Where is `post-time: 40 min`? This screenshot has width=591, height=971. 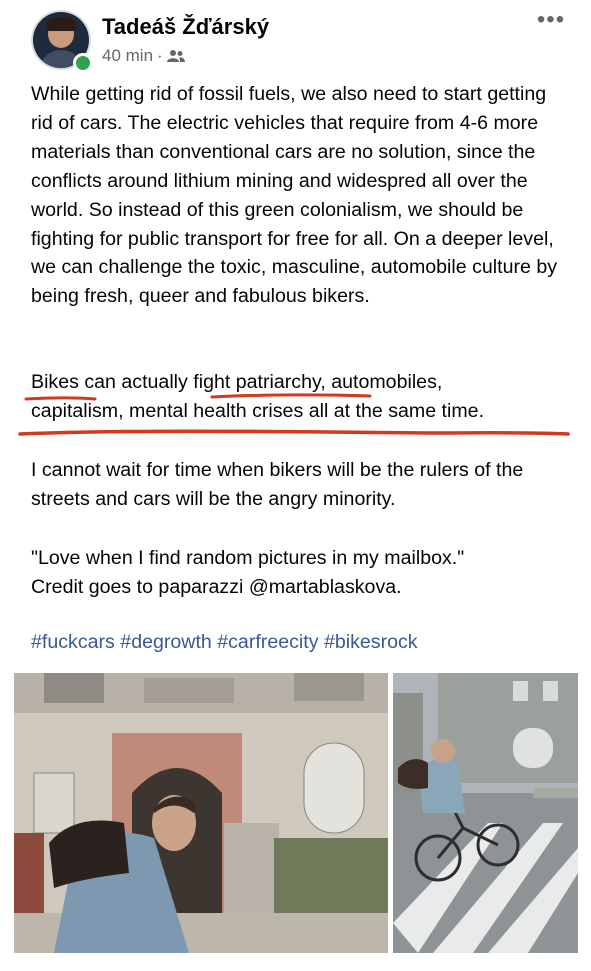
post-time: 40 min is located at coordinates (127, 56).